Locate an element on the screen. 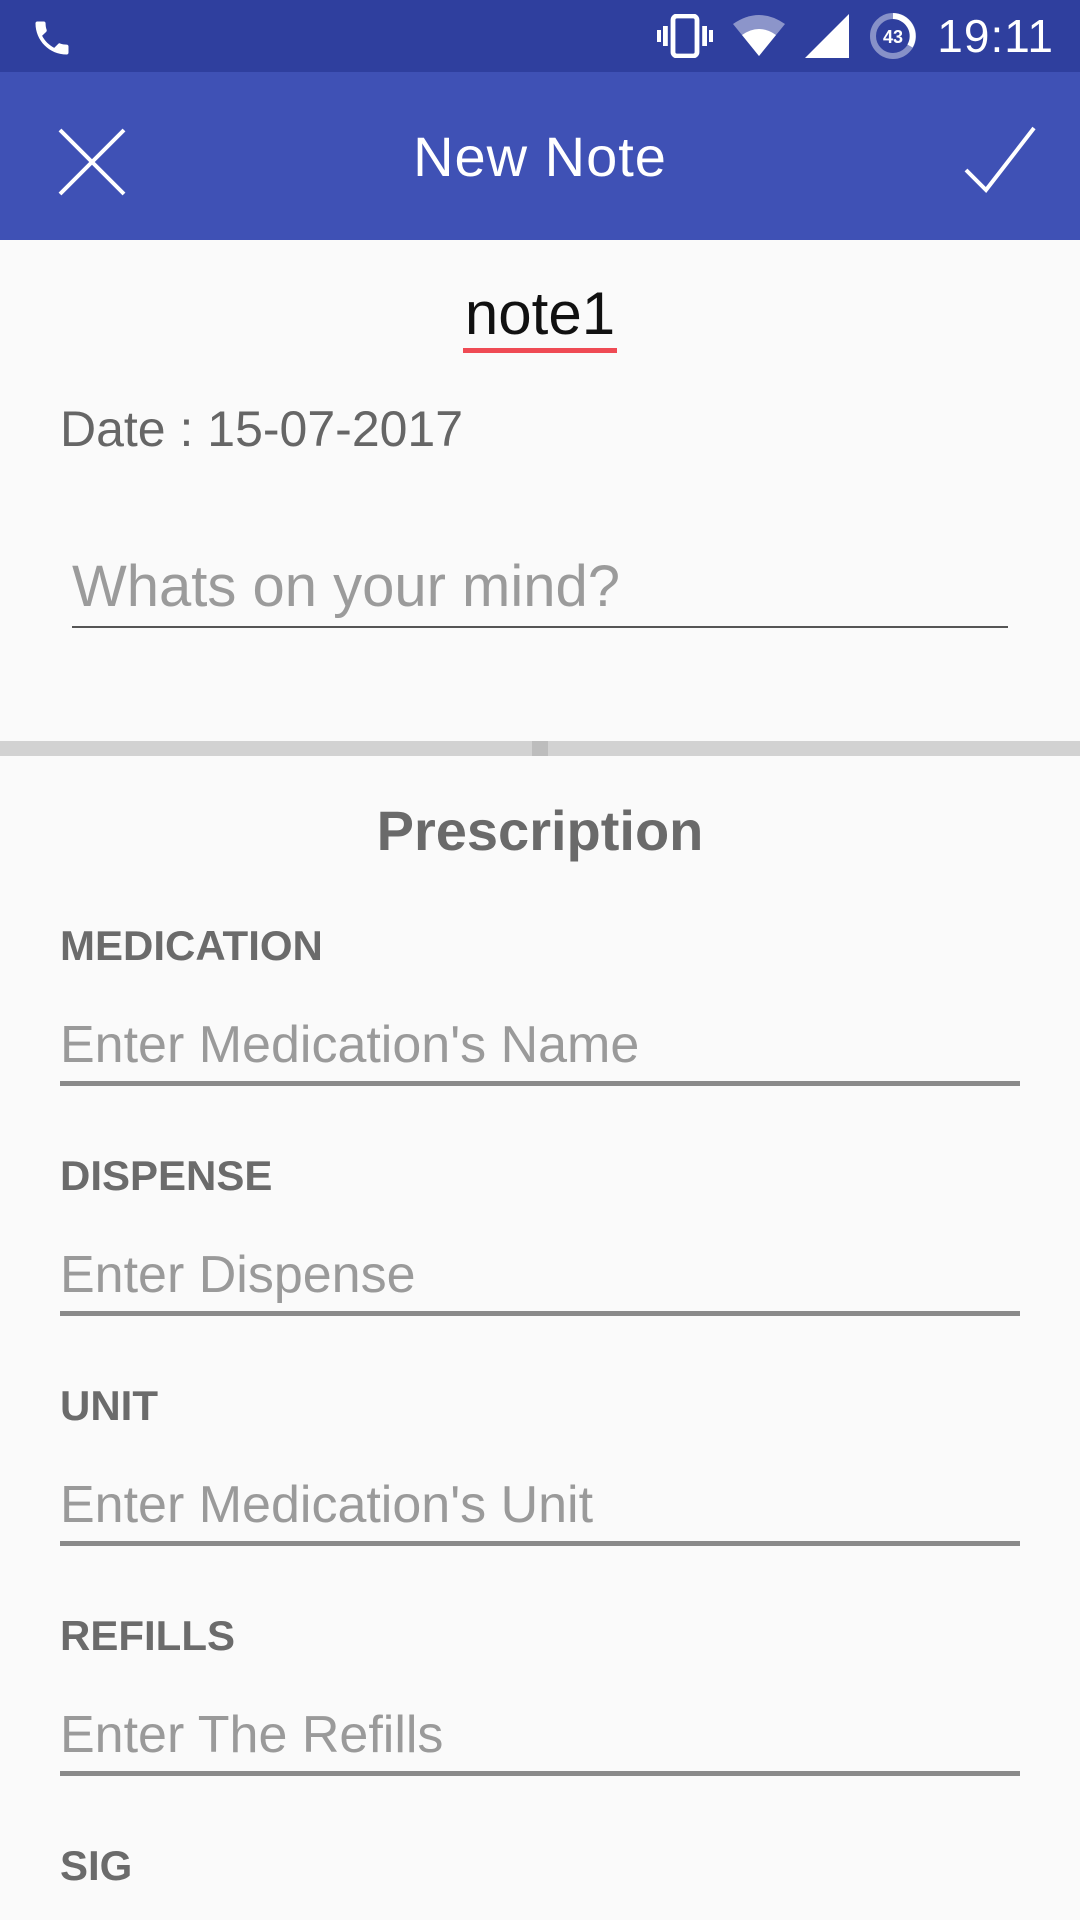 This screenshot has height=1920, width=1080. note-title-text: note1 is located at coordinates (540, 317).